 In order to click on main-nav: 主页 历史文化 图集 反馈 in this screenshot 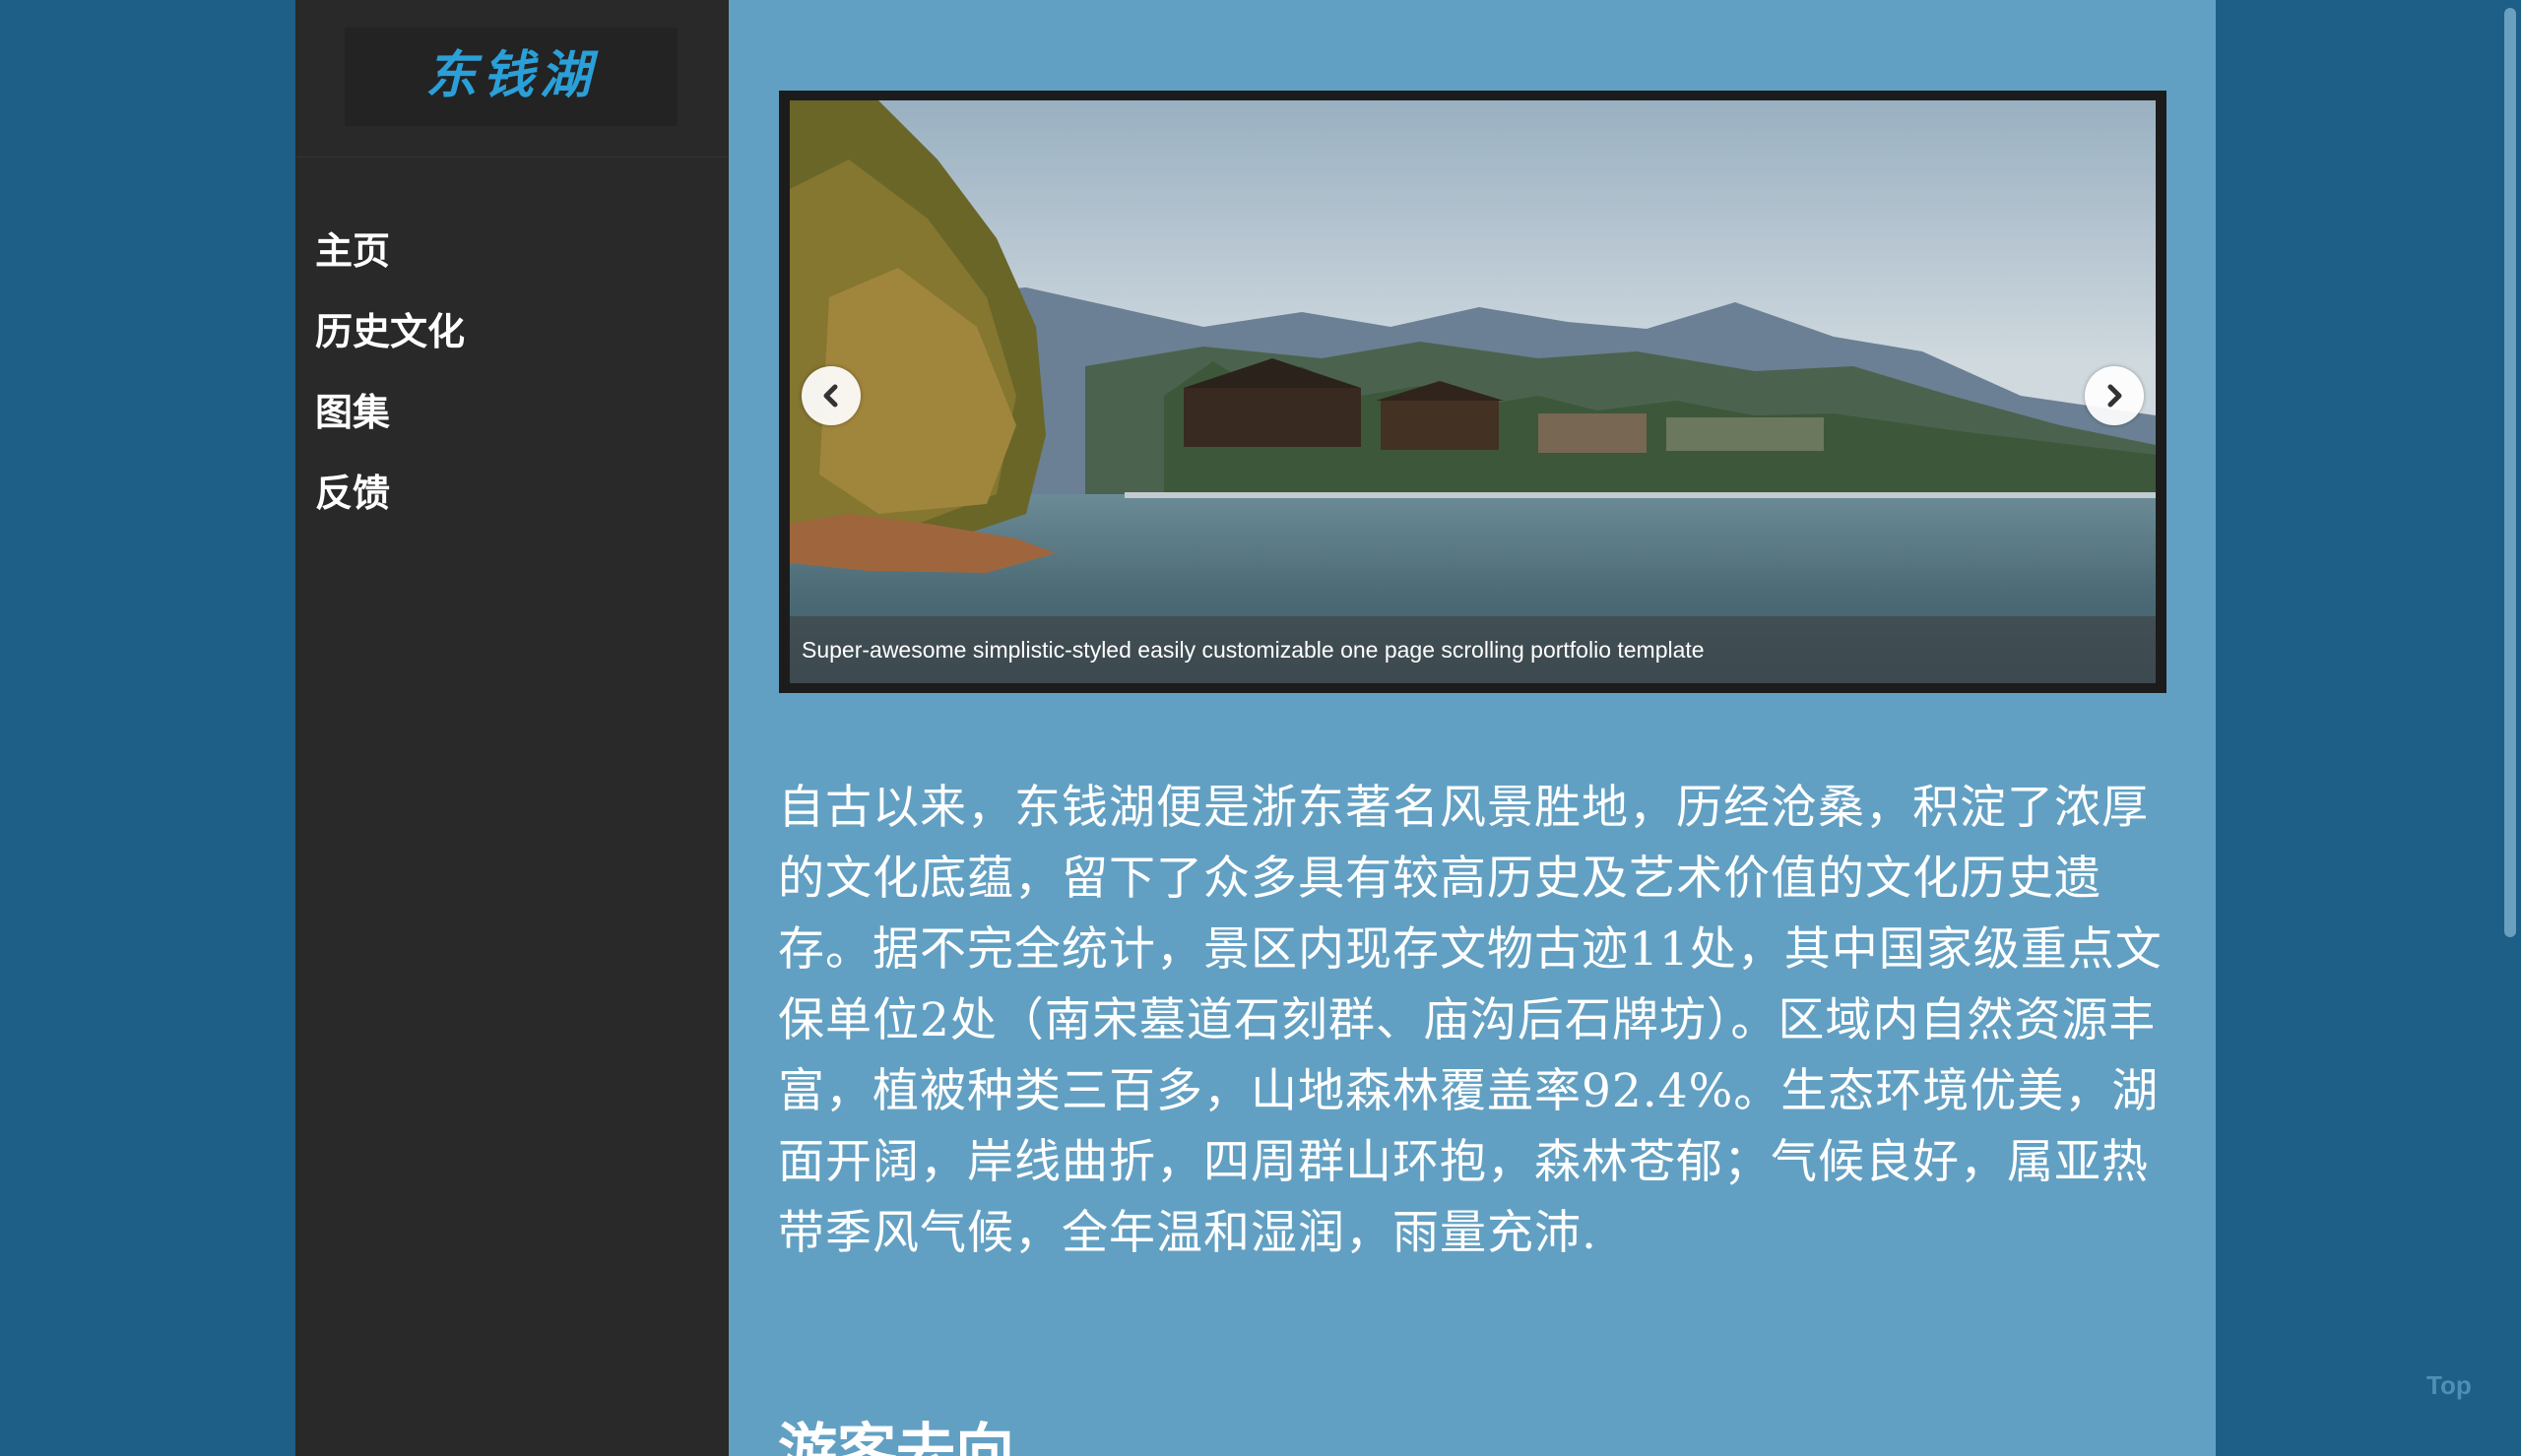, I will do `click(390, 368)`.